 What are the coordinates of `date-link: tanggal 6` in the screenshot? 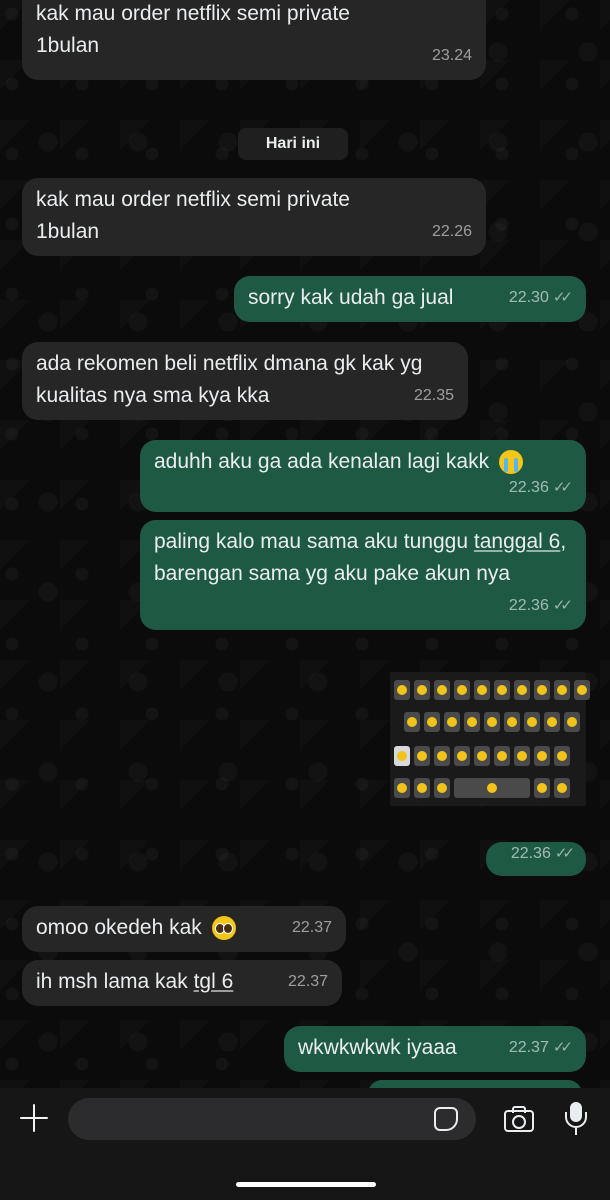 It's located at (517, 541).